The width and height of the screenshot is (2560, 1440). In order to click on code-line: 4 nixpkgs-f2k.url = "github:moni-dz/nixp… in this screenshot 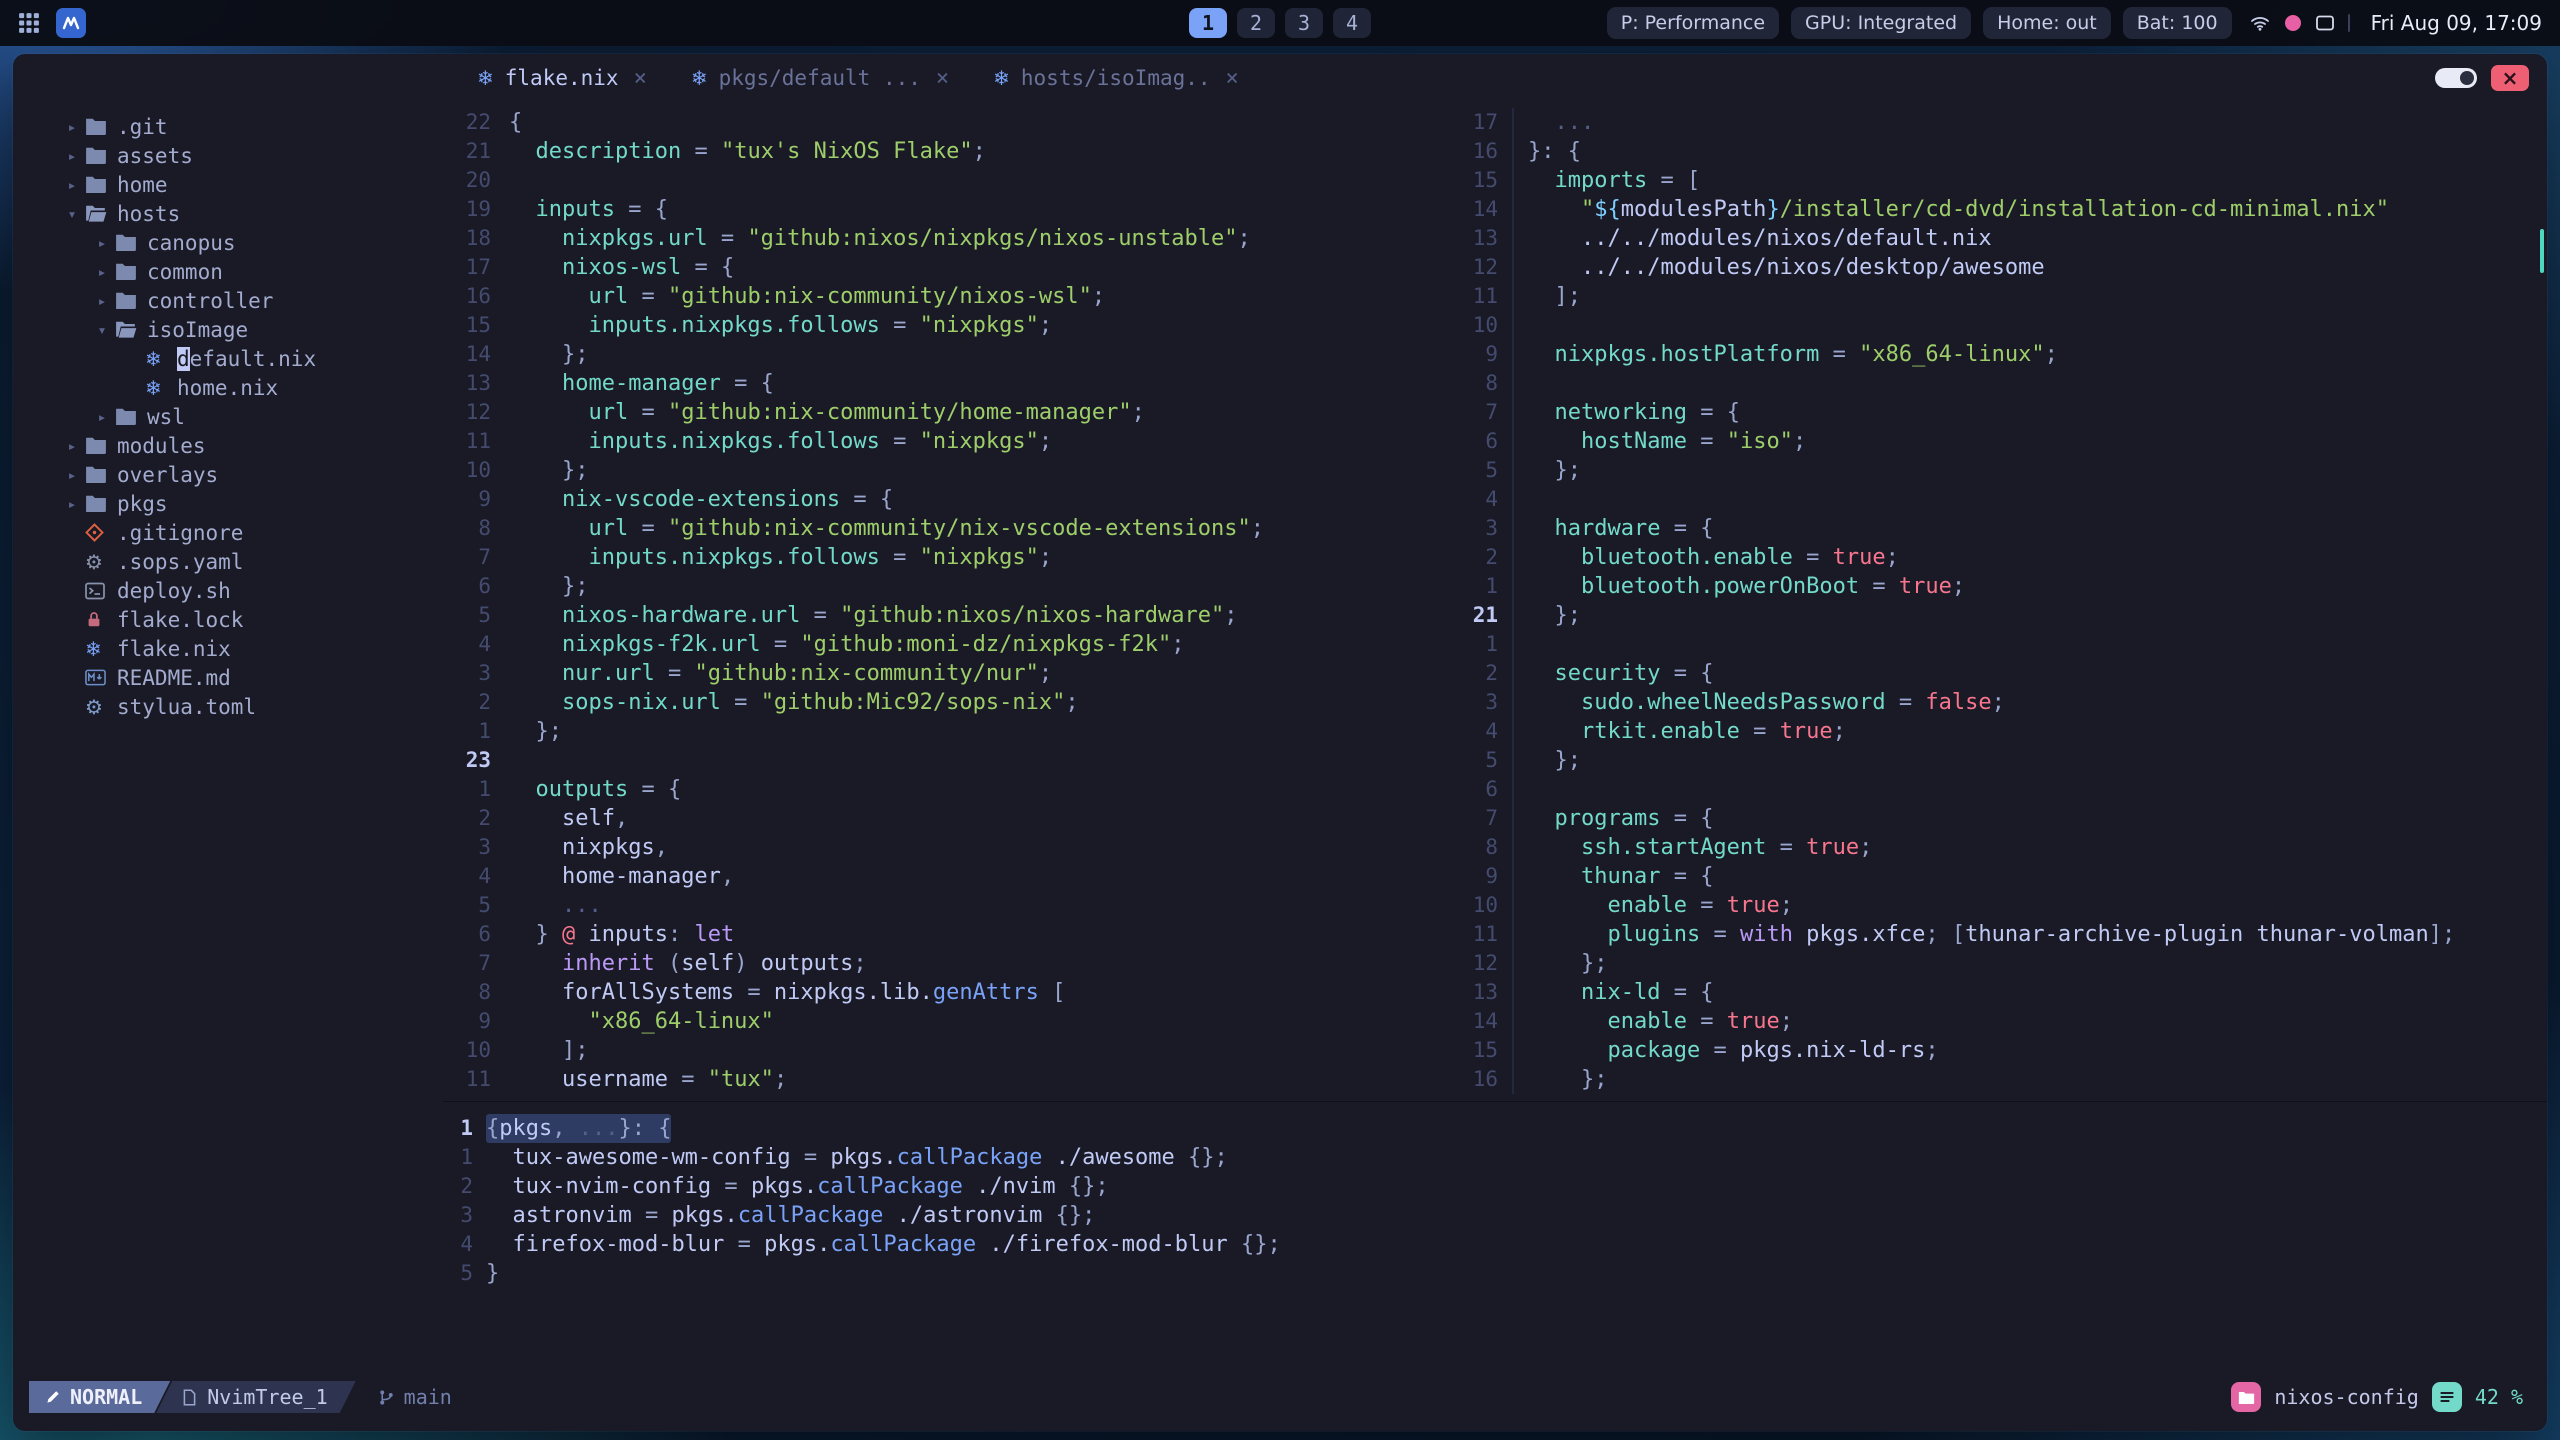, I will do `click(950, 644)`.